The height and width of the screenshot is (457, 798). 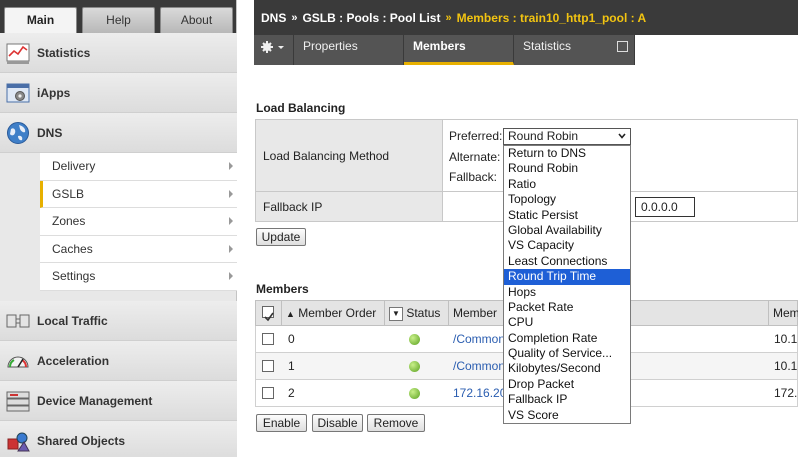 I want to click on subtab-bar: Properties Members Statistics, so click(x=526, y=50).